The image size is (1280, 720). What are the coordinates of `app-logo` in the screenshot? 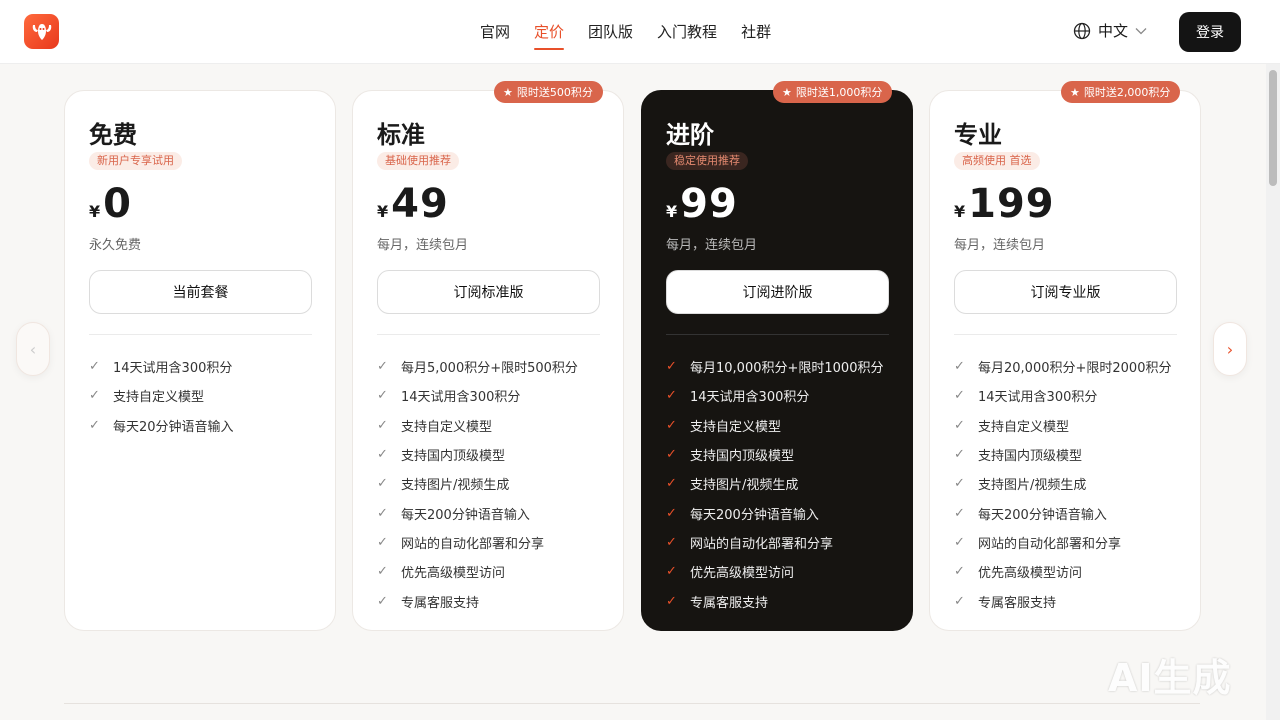 It's located at (41, 31).